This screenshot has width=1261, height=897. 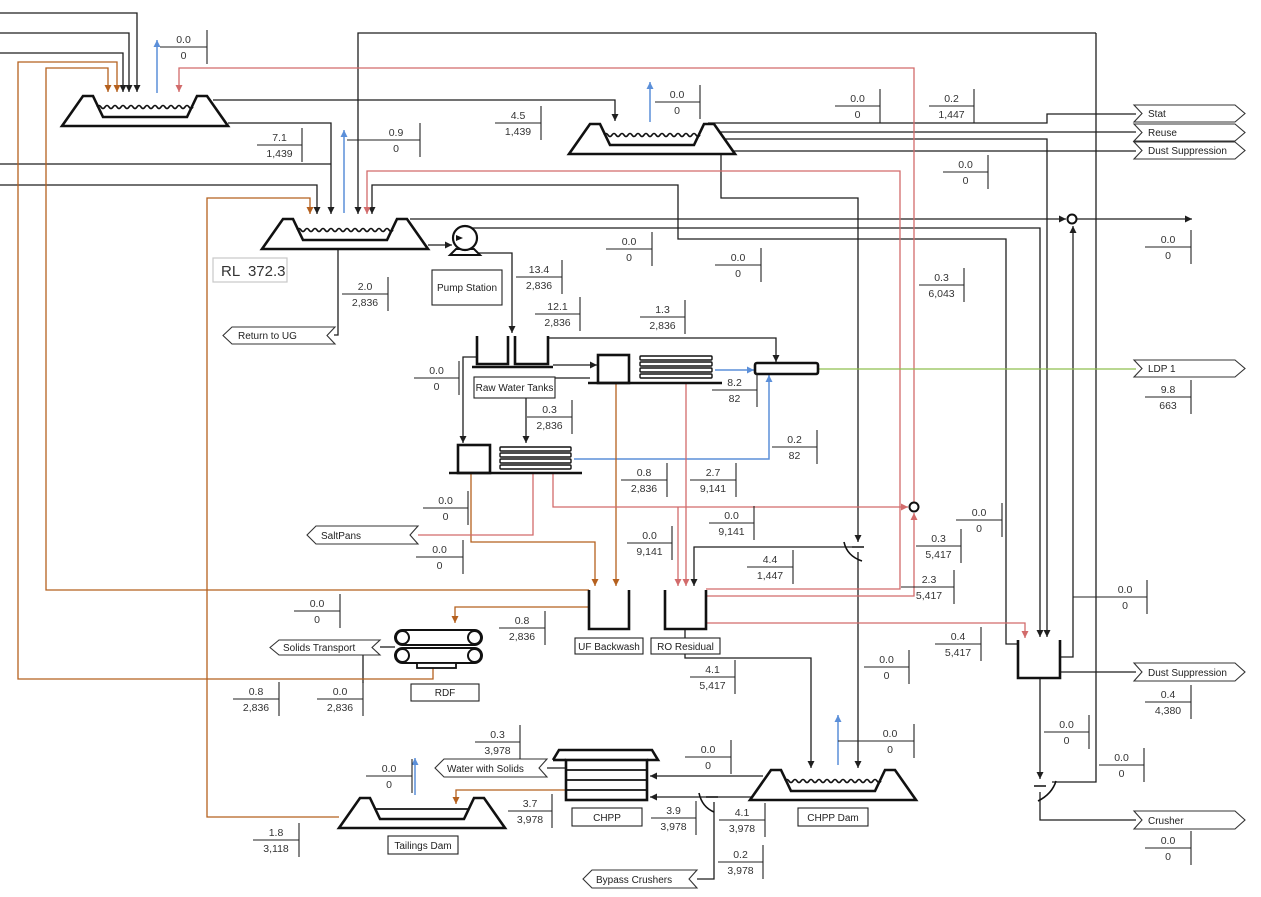 I want to click on outlet-crusher-text: Crusher, so click(x=1166, y=821).